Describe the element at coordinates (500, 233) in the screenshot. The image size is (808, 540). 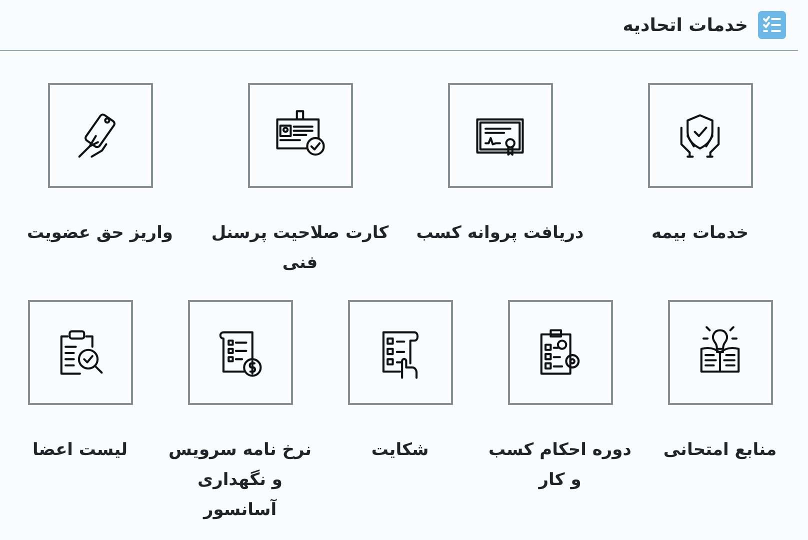
I see `service-label: دریافت پروانه کسب` at that location.